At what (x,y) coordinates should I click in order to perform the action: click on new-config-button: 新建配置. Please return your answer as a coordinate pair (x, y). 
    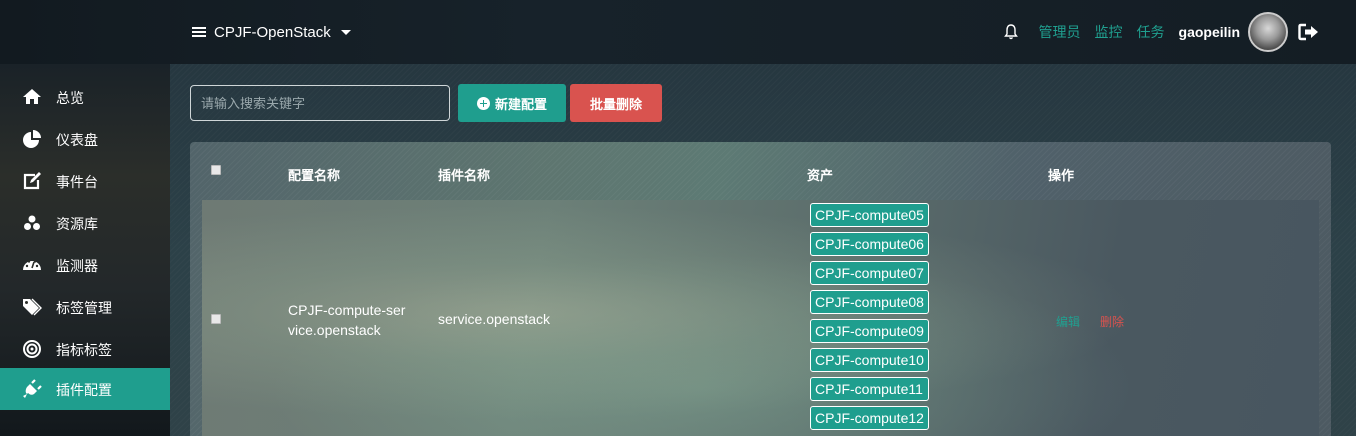
    Looking at the image, I should click on (512, 103).